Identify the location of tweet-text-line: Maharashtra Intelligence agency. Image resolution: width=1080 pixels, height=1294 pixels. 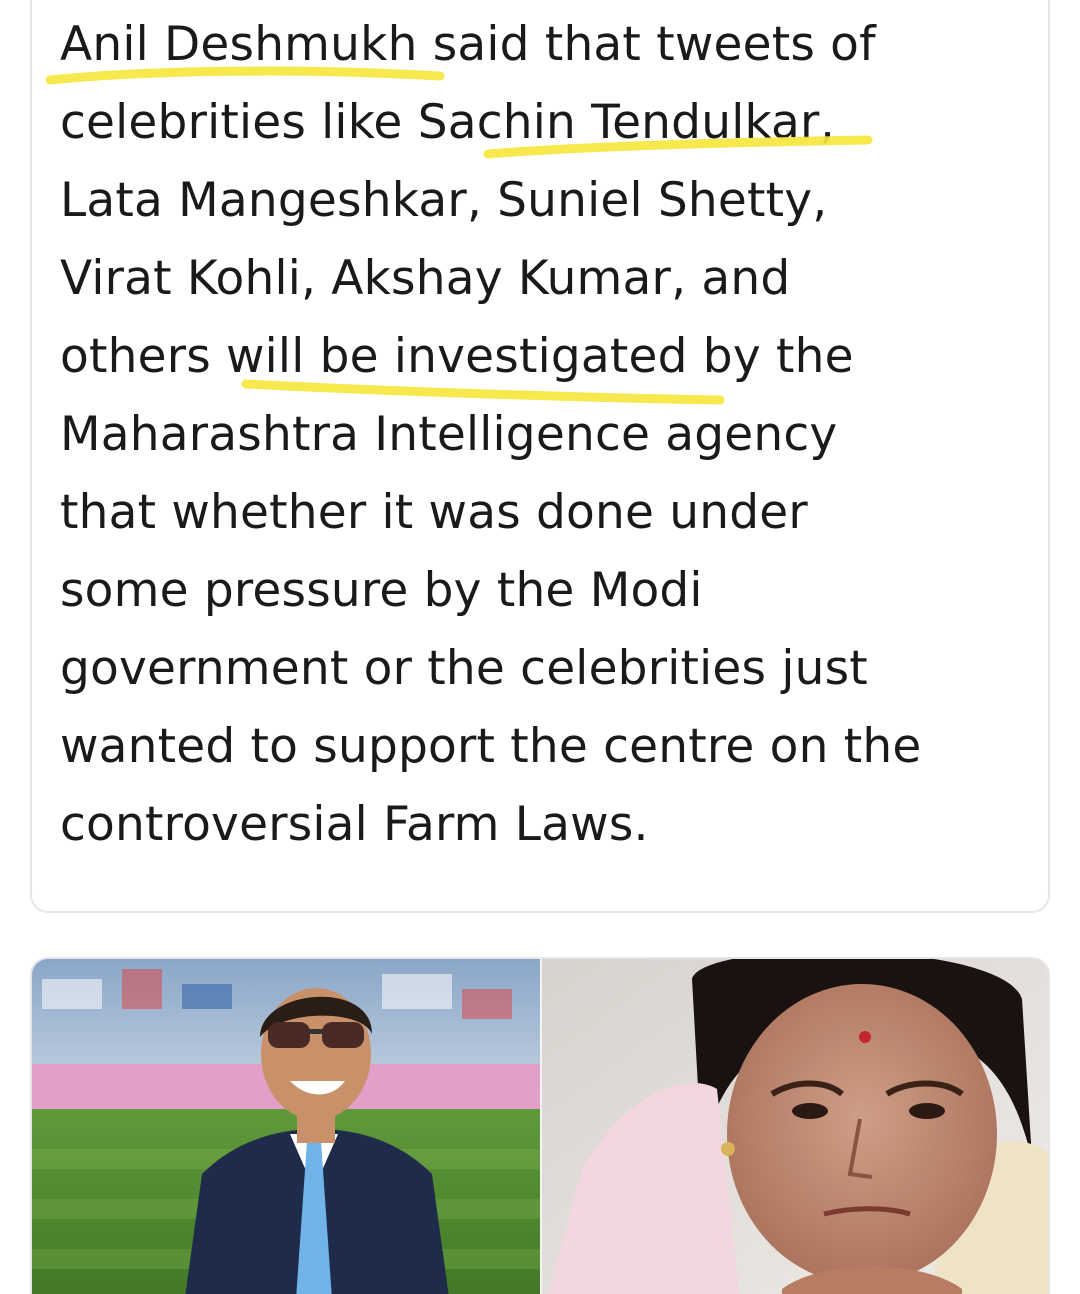
(449, 434).